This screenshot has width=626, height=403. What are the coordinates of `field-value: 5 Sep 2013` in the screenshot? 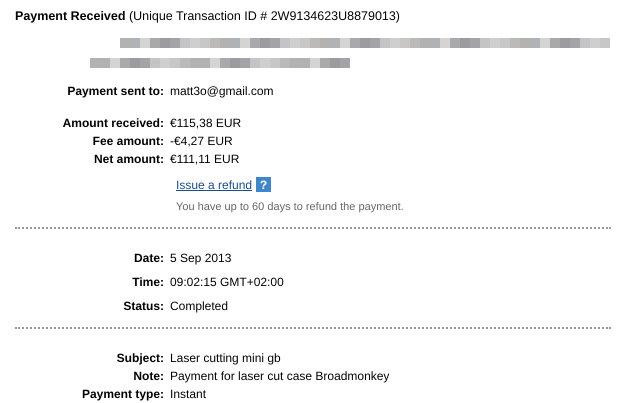 It's located at (201, 259).